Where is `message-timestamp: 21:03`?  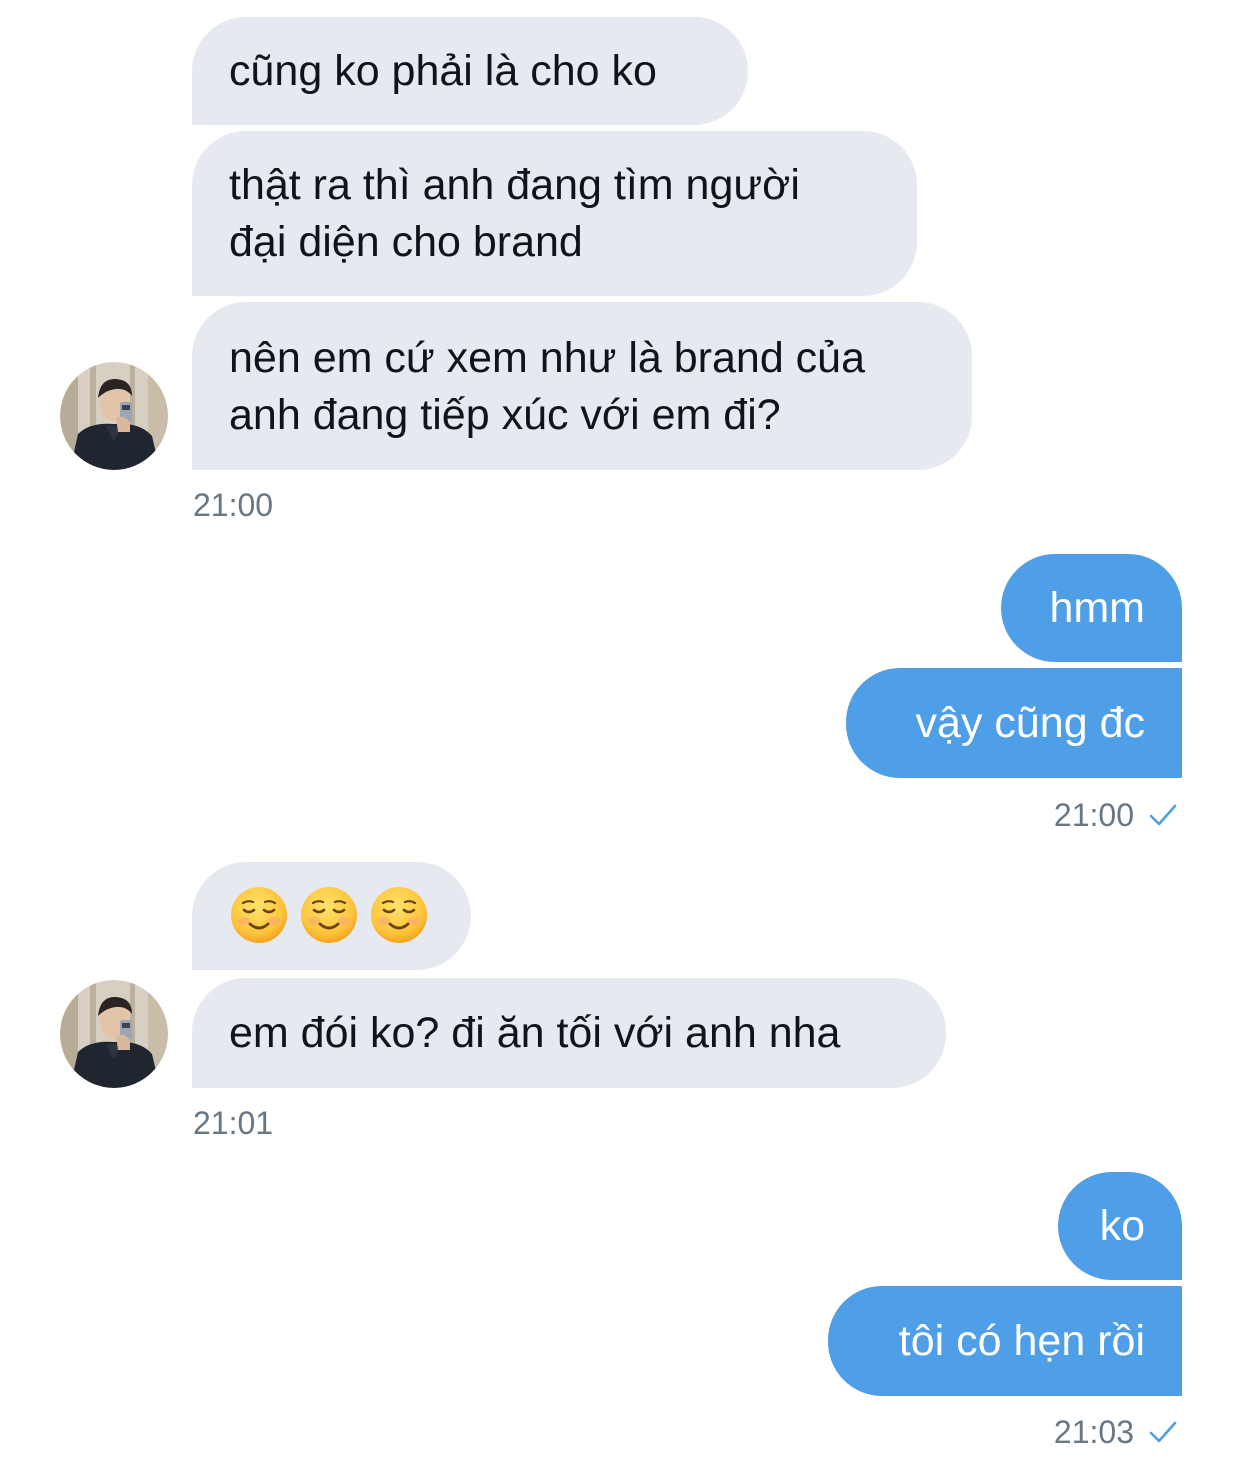
message-timestamp: 21:03 is located at coordinates (1093, 1432).